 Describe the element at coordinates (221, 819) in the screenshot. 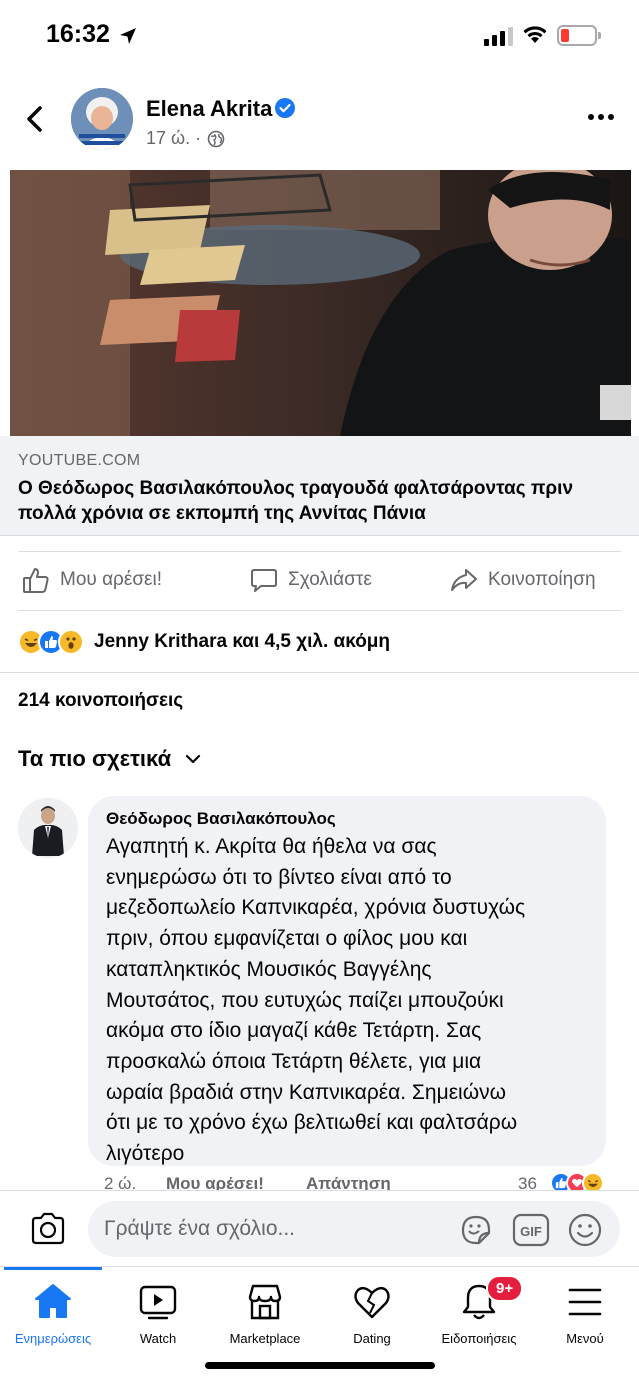

I see `comment-author: Θεόδωρος Βασιλακόπουλος` at that location.